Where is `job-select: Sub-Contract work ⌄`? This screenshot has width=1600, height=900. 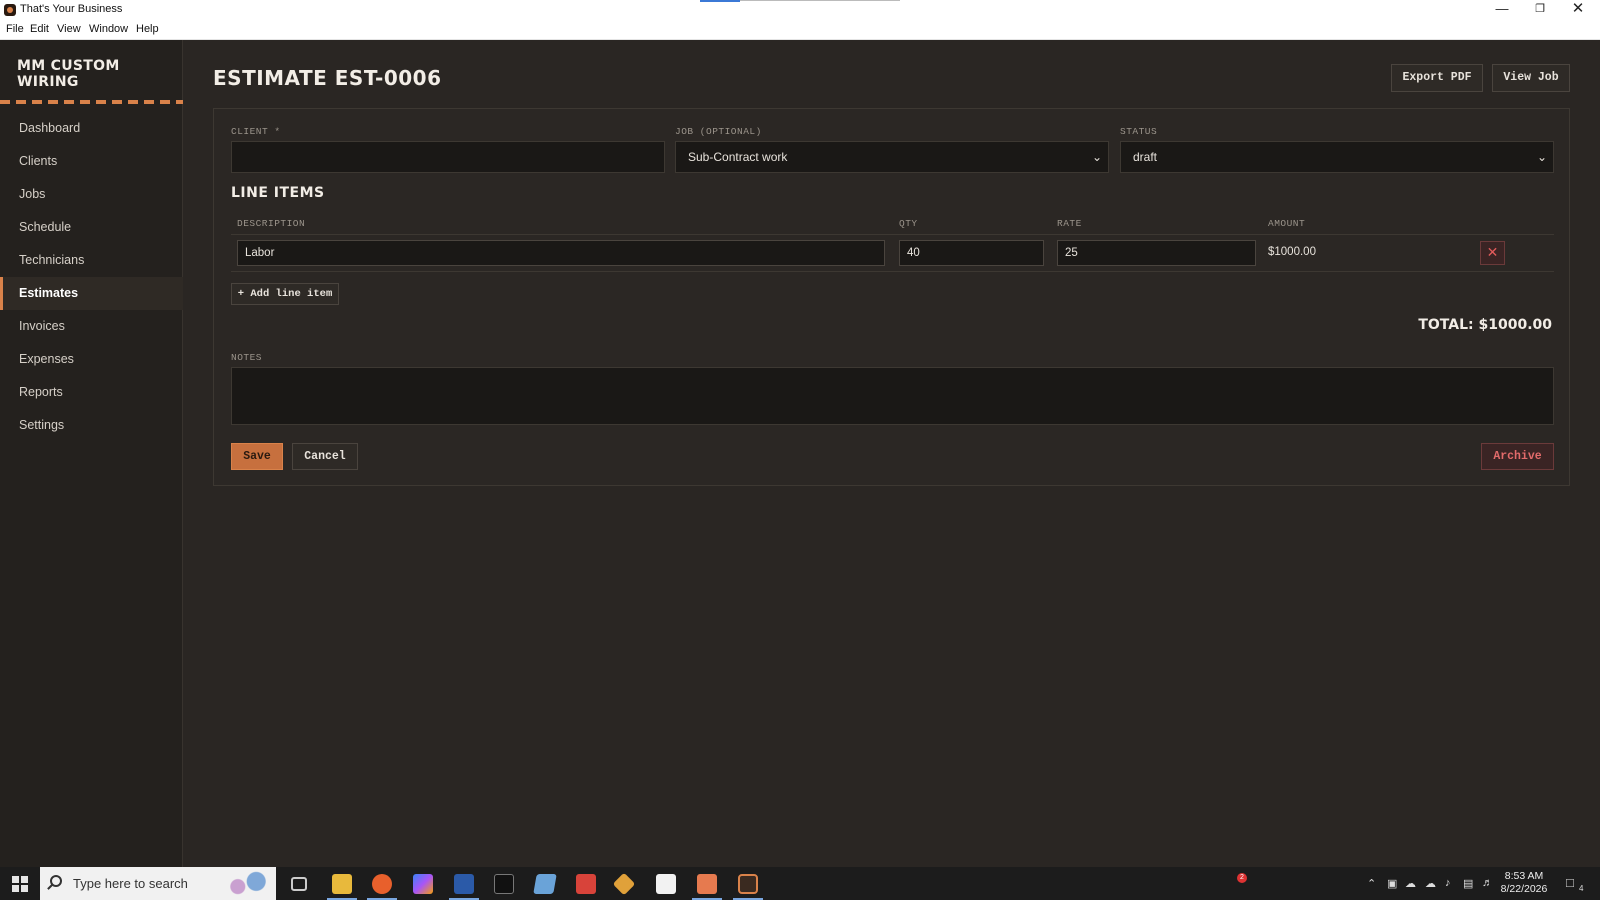
job-select: Sub-Contract work ⌄ is located at coordinates (892, 157).